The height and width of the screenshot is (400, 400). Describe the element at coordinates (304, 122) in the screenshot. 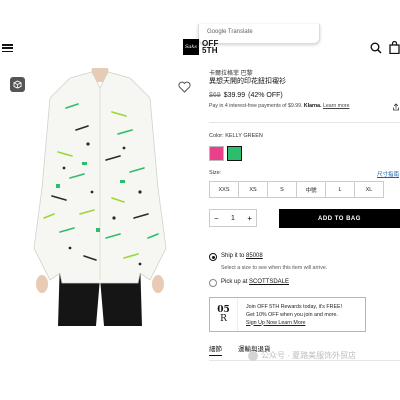

I see `divider` at that location.